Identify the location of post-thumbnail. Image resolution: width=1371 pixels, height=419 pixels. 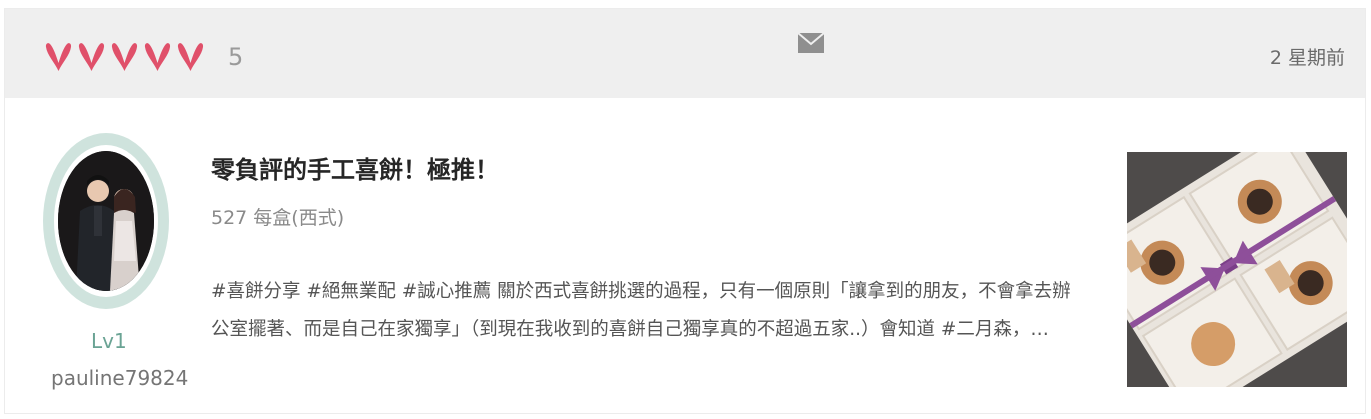
(1237, 269).